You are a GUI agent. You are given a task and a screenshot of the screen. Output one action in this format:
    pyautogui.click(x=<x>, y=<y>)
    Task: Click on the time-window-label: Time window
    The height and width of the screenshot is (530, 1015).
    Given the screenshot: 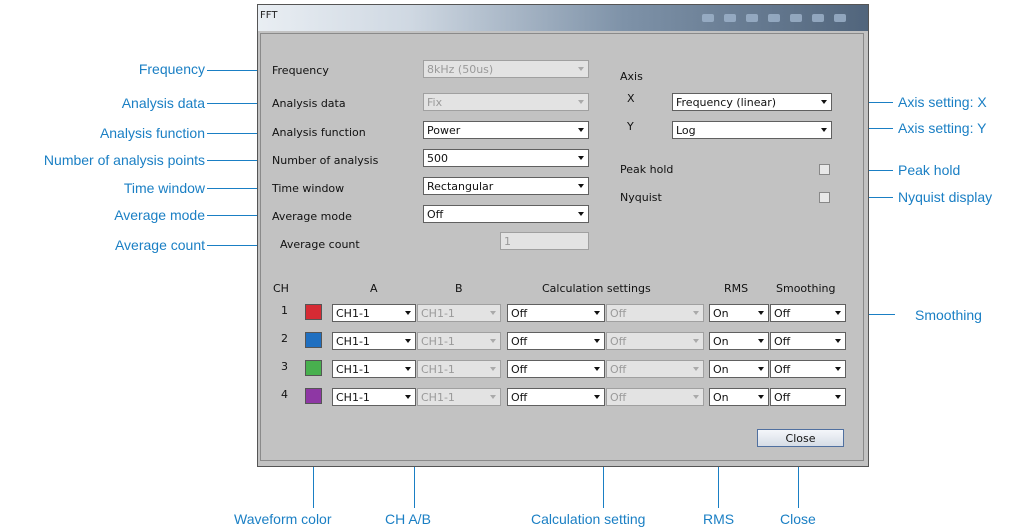 What is the action you would take?
    pyautogui.click(x=308, y=188)
    